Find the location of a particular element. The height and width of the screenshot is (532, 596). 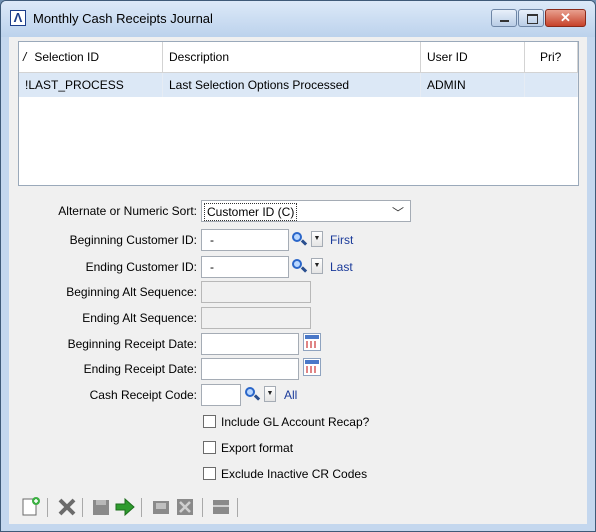

maximize-button is located at coordinates (531, 18).